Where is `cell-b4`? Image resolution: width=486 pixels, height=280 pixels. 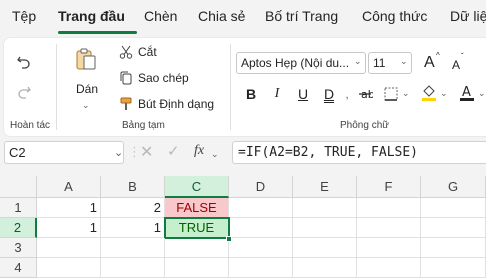 cell-b4 is located at coordinates (133, 268).